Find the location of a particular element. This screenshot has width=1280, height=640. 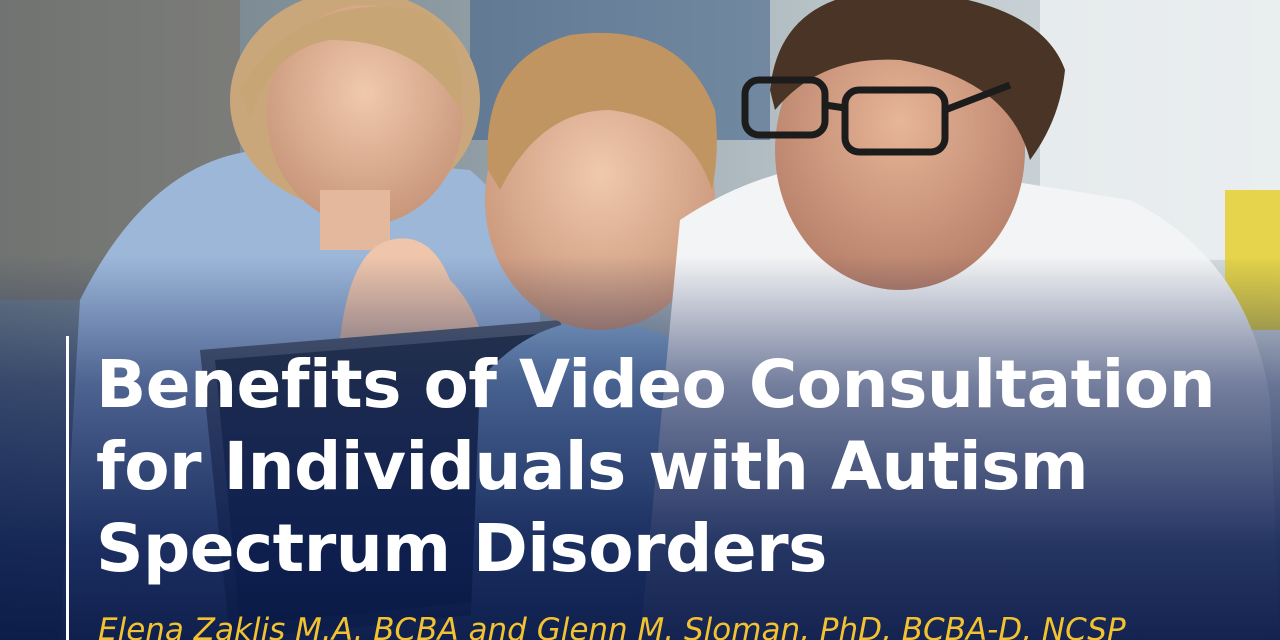

accent-rule is located at coordinates (67, 488).